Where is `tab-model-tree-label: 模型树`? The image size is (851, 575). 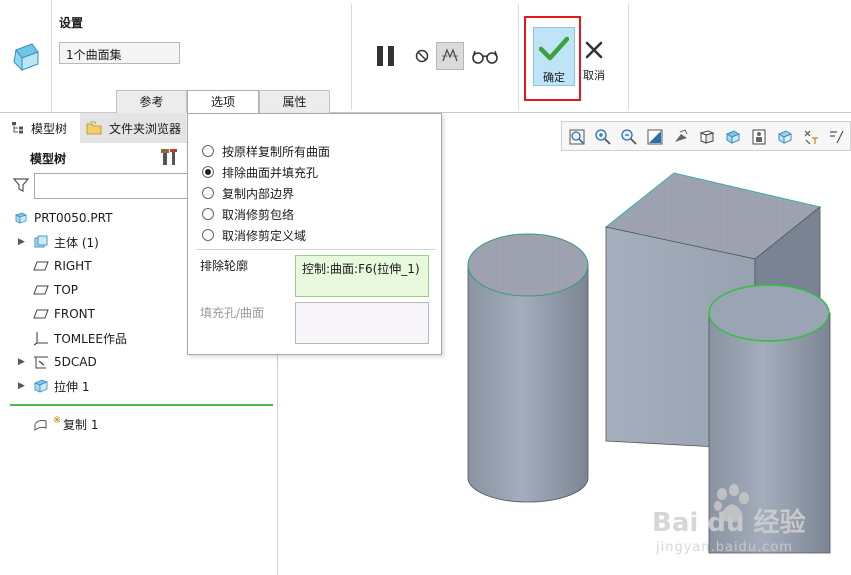
tab-model-tree-label: 模型树 is located at coordinates (49, 128).